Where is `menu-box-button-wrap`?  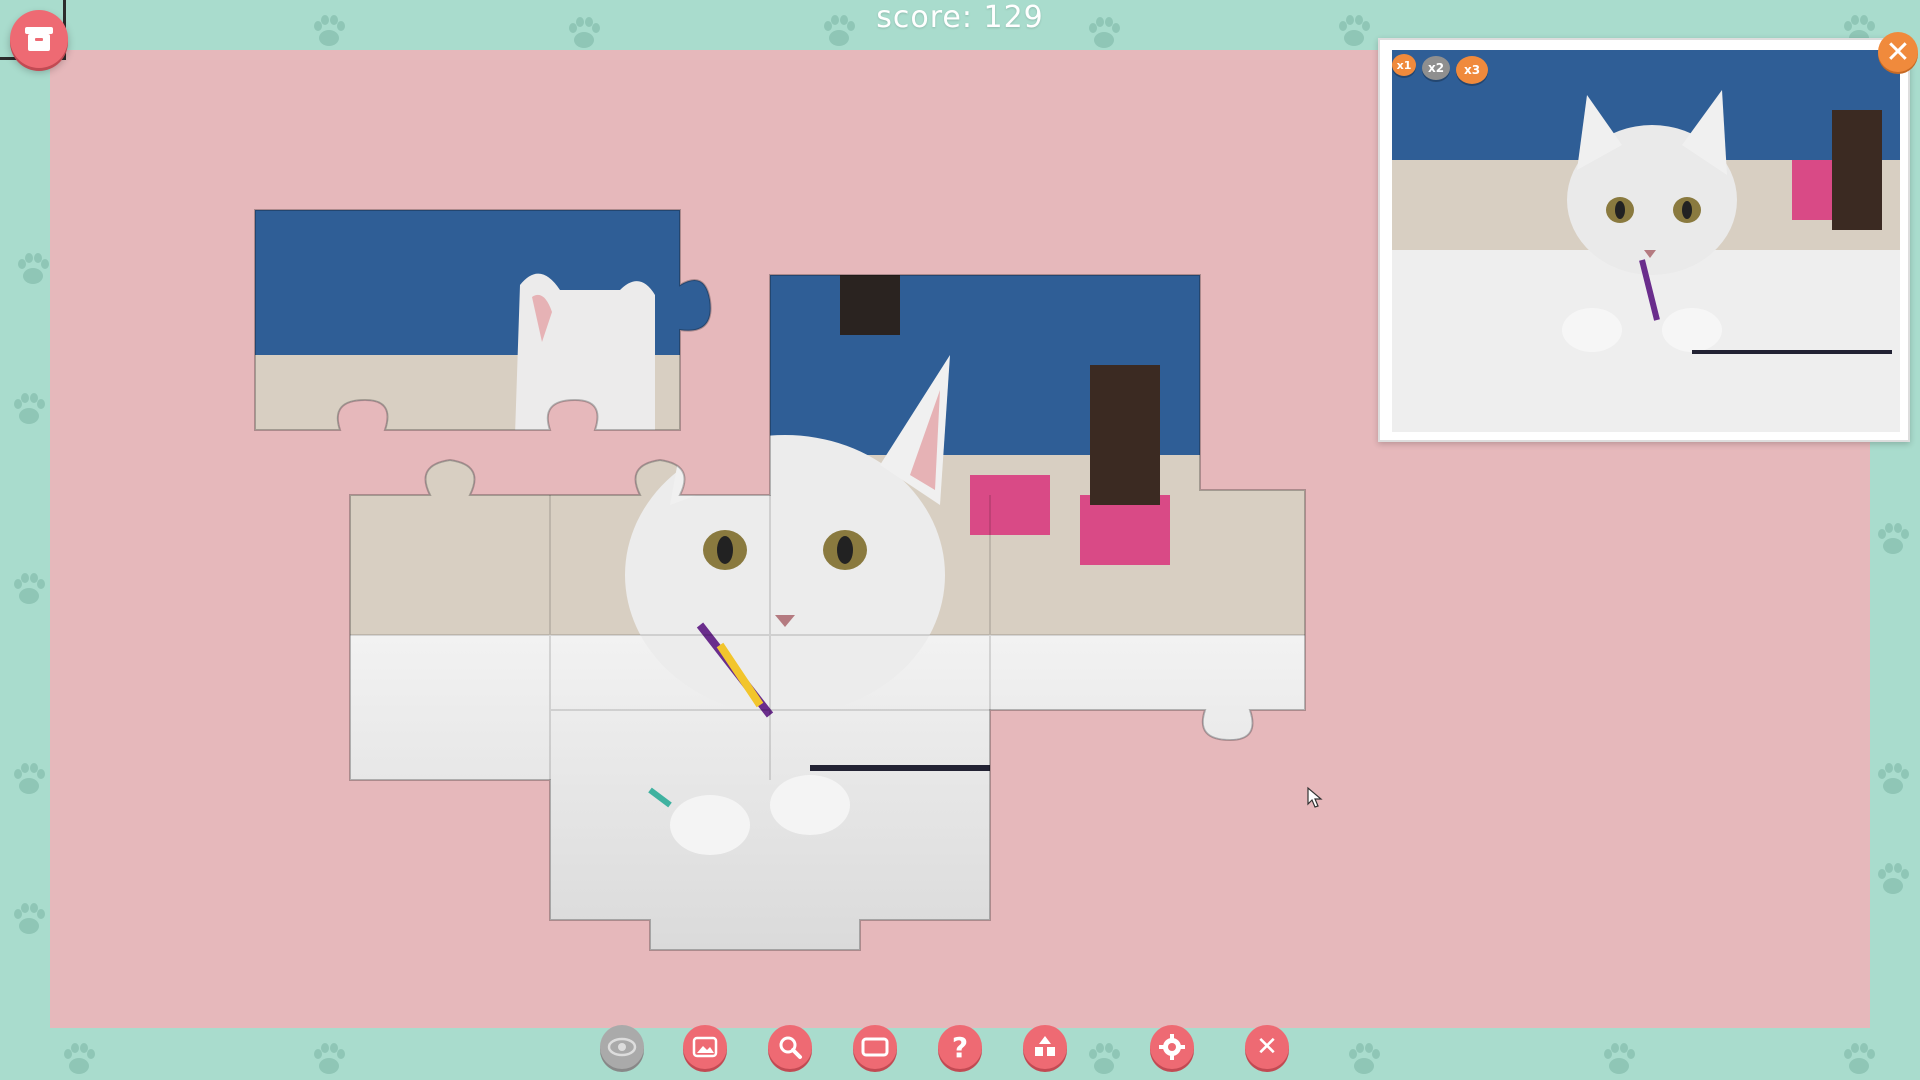 menu-box-button-wrap is located at coordinates (34, 34).